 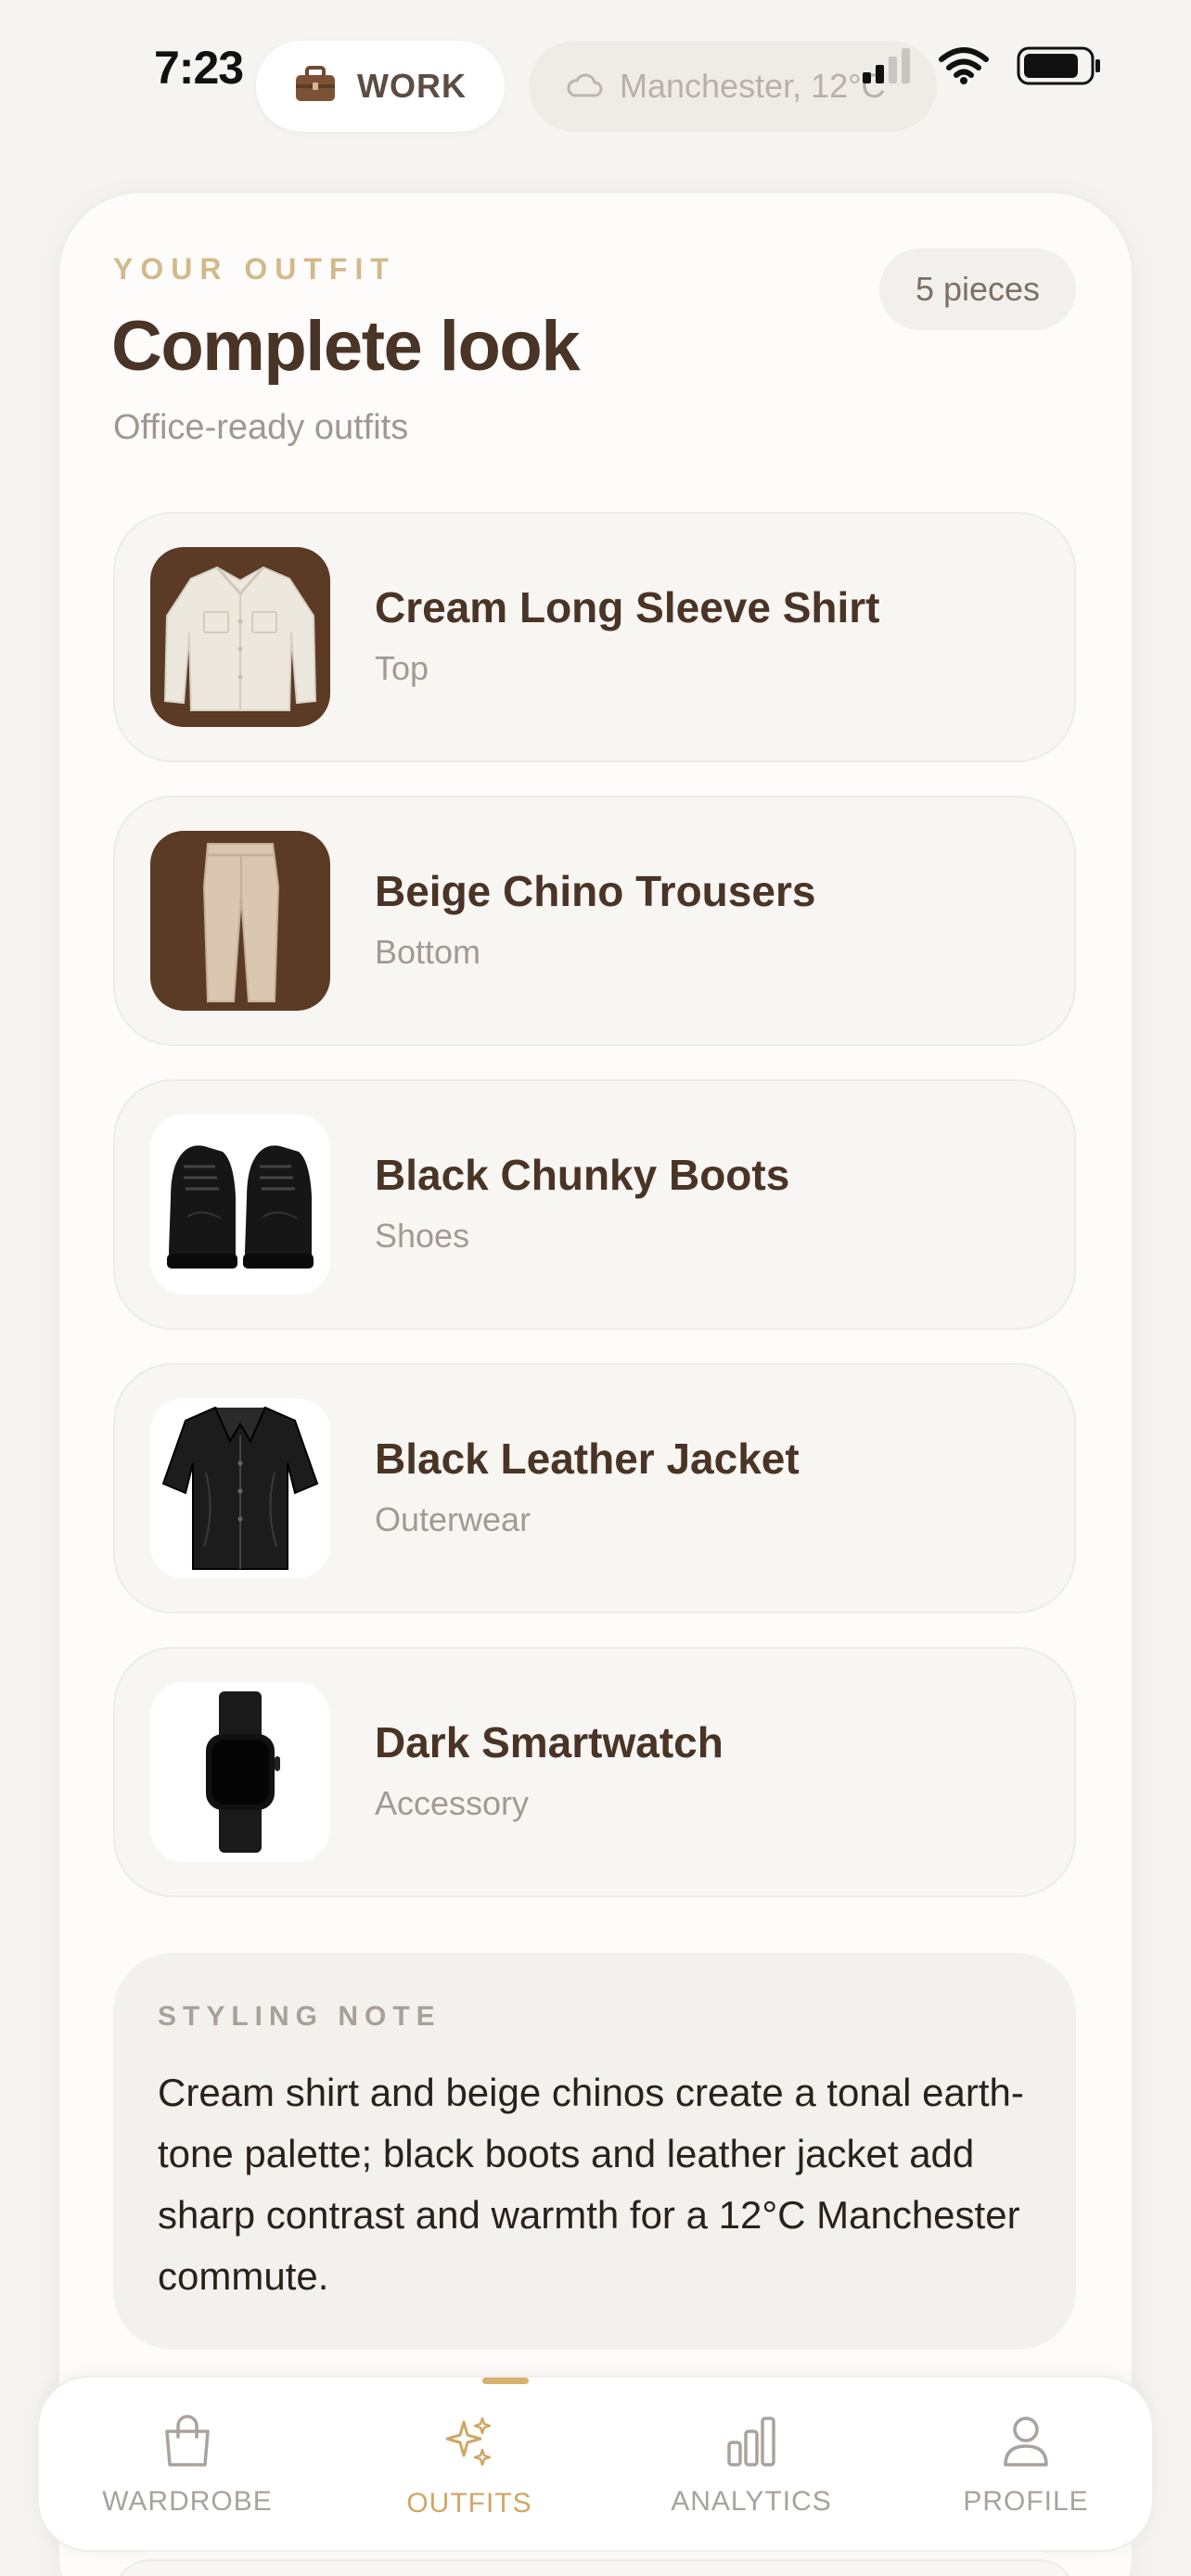 What do you see at coordinates (964, 68) in the screenshot?
I see `wifi-icon` at bounding box center [964, 68].